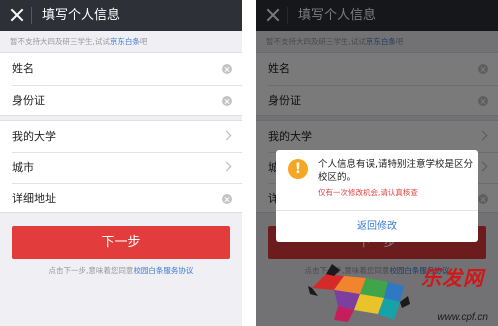 The height and width of the screenshot is (326, 498). I want to click on id-card-field: 身份证, so click(121, 101).